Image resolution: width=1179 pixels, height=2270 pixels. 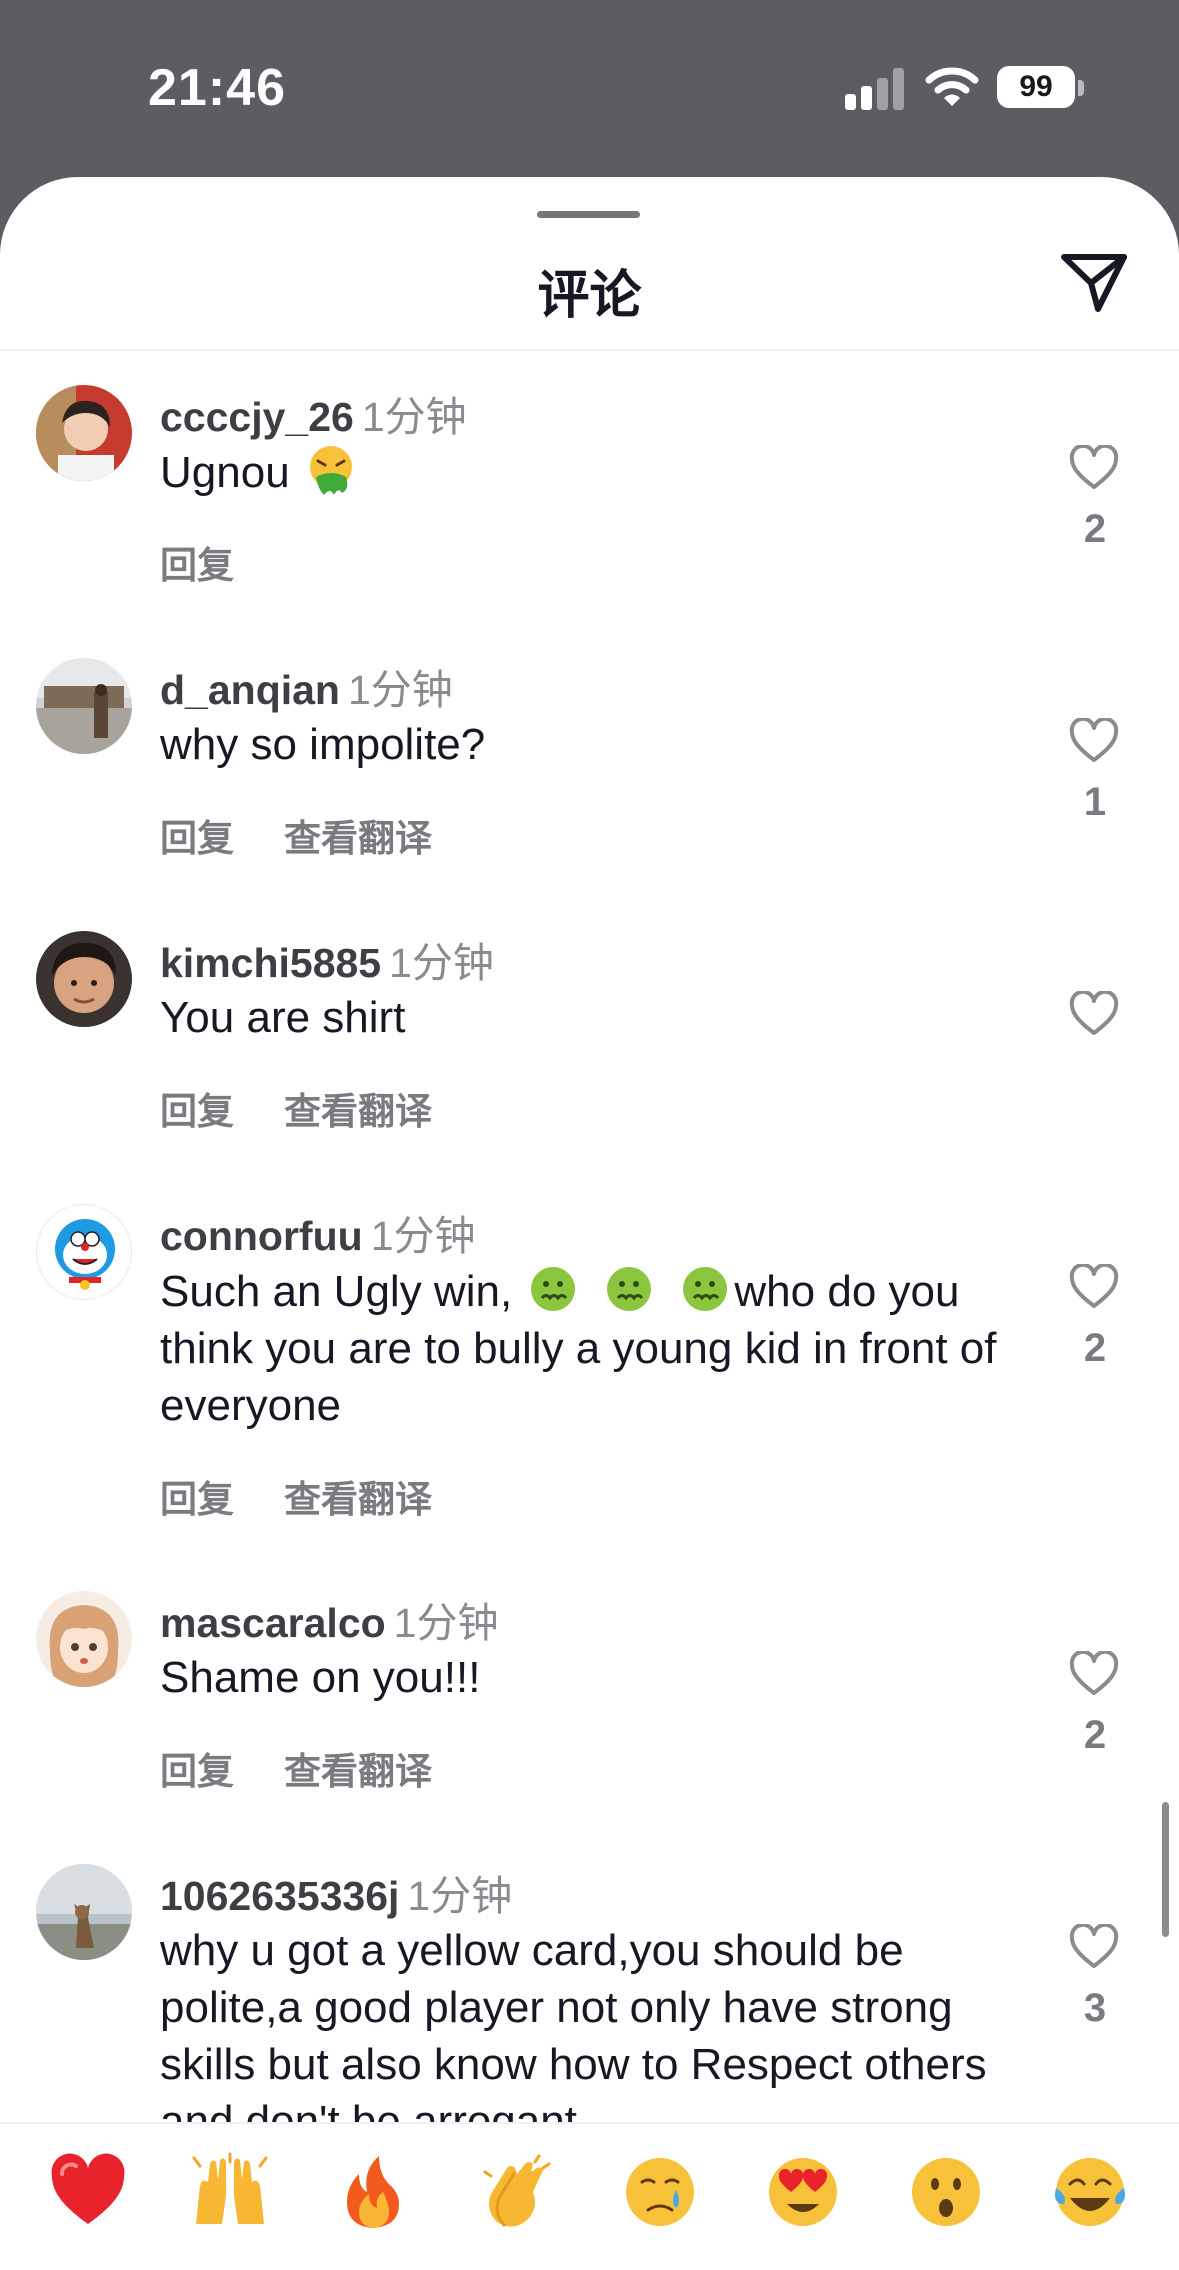 I want to click on comment-username: 1062635336j, so click(x=279, y=1896).